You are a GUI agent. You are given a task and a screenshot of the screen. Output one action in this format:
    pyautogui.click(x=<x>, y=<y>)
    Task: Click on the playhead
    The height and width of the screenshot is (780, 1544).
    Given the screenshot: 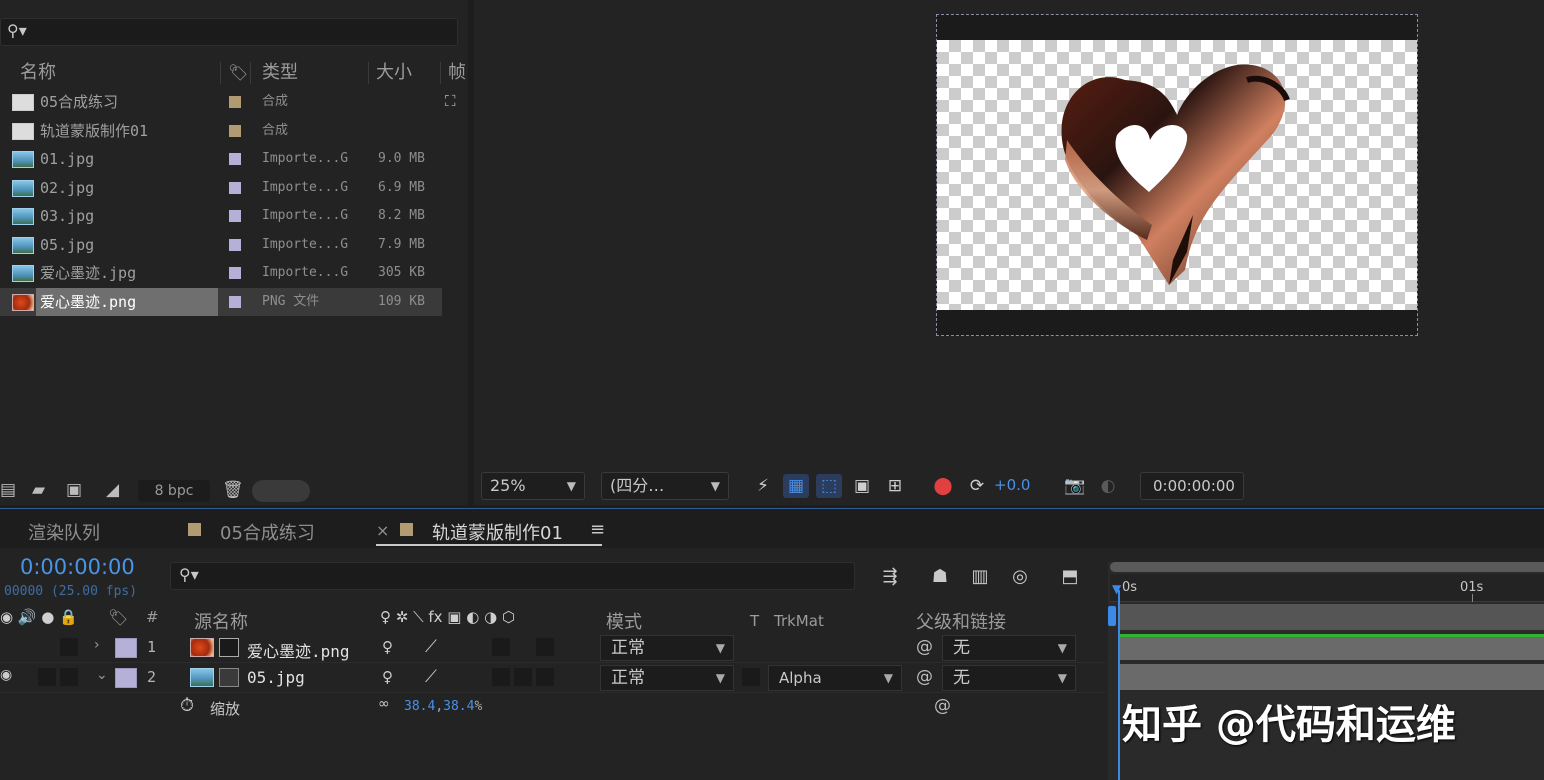 What is the action you would take?
    pyautogui.click(x=1119, y=685)
    